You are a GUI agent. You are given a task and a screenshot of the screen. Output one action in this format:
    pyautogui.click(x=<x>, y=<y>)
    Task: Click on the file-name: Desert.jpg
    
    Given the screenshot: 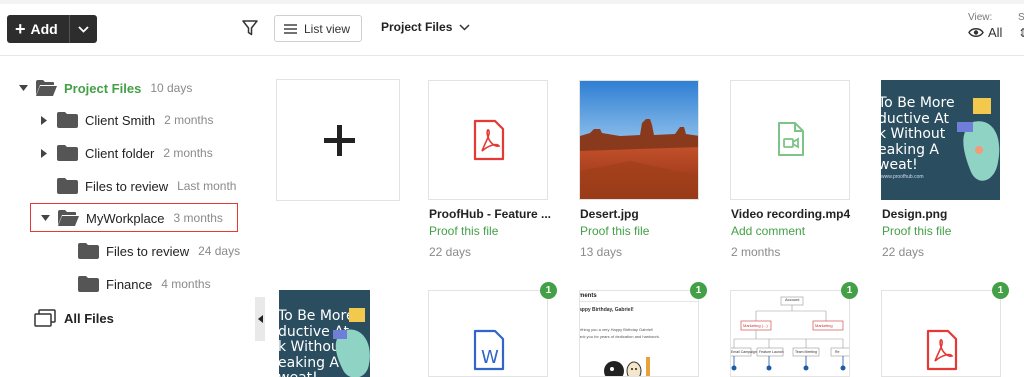 What is the action you would take?
    pyautogui.click(x=609, y=214)
    